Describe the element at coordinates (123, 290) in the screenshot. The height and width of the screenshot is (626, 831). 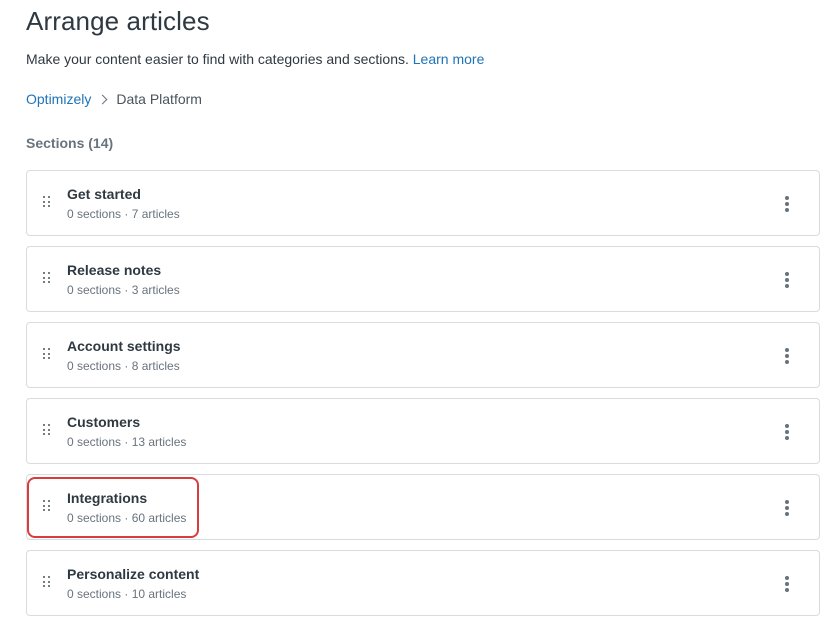
I see `section-meta: 0 sections · 3 articles` at that location.